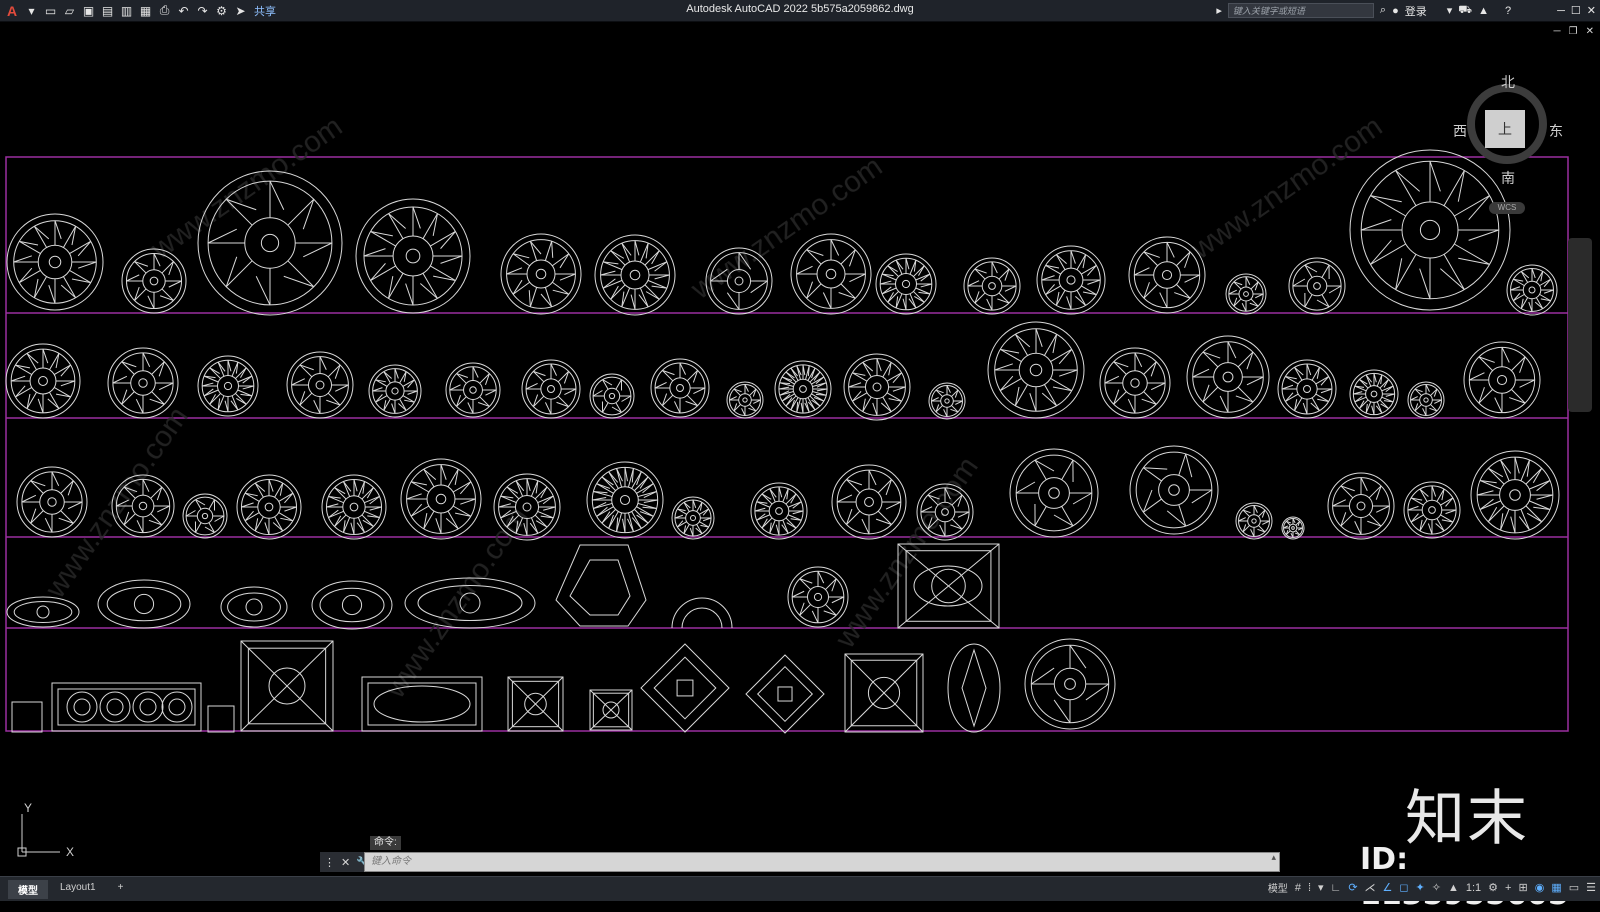 The image size is (1600, 912). I want to click on osnap-icon: ◻, so click(1403, 887).